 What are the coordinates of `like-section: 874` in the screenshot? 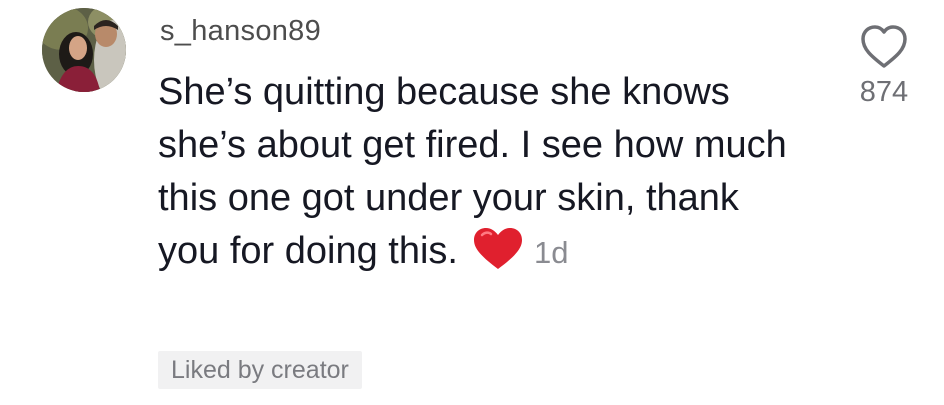 It's located at (884, 66).